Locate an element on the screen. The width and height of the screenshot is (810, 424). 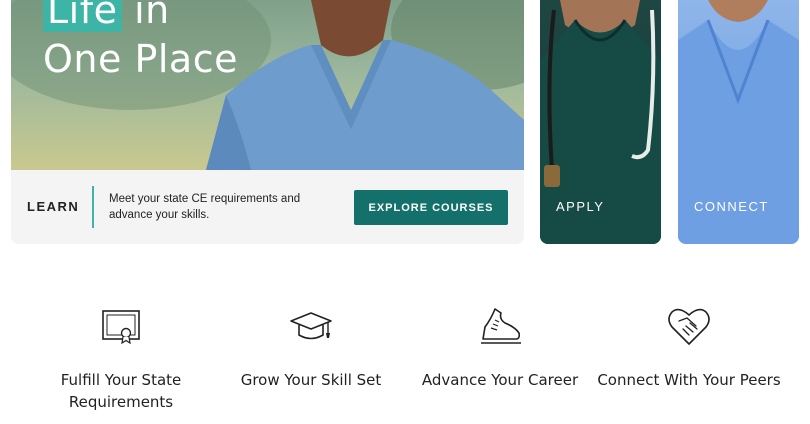
hero-title-line2: One Place is located at coordinates (140, 59).